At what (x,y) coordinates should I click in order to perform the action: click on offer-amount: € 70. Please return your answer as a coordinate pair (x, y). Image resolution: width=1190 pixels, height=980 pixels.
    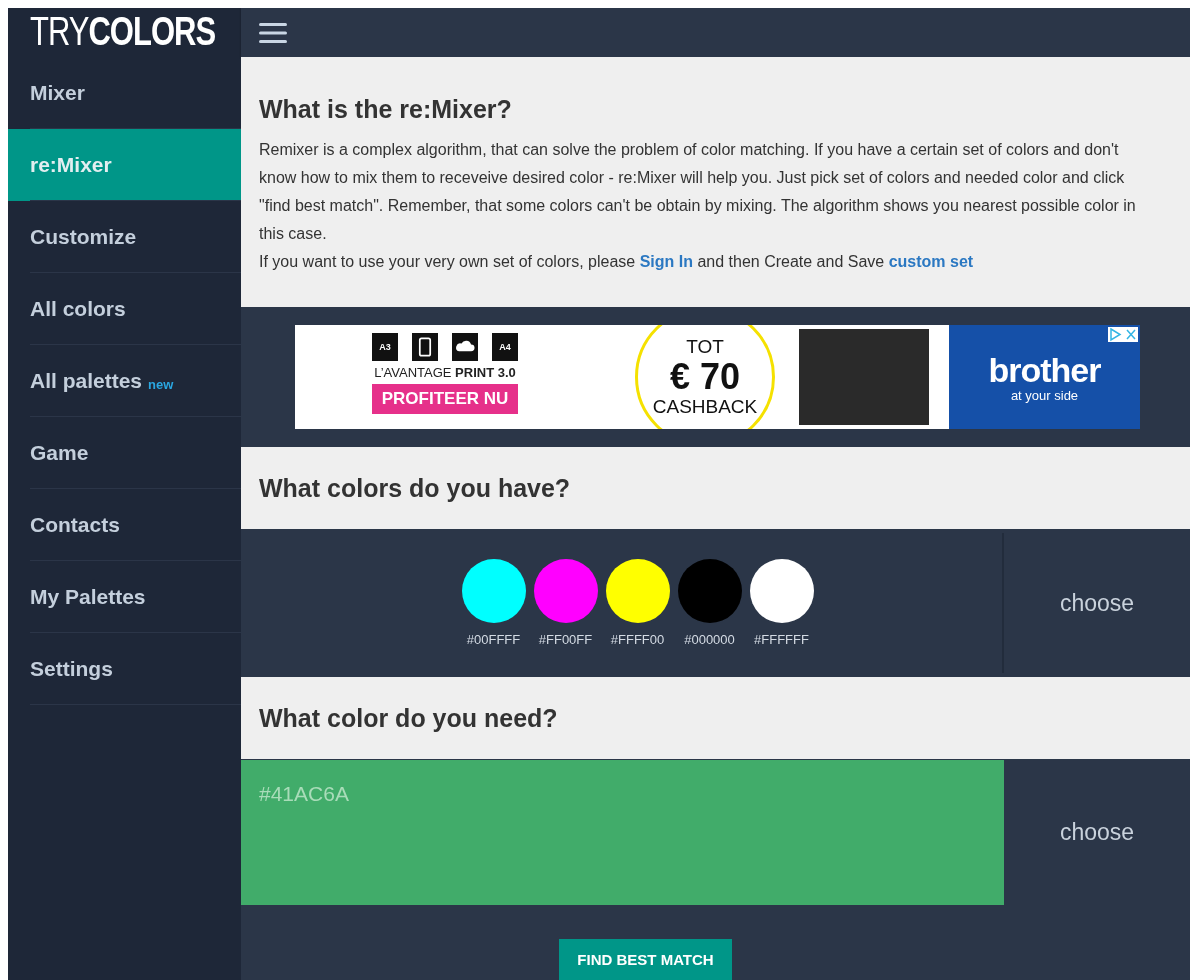
    Looking at the image, I should click on (705, 377).